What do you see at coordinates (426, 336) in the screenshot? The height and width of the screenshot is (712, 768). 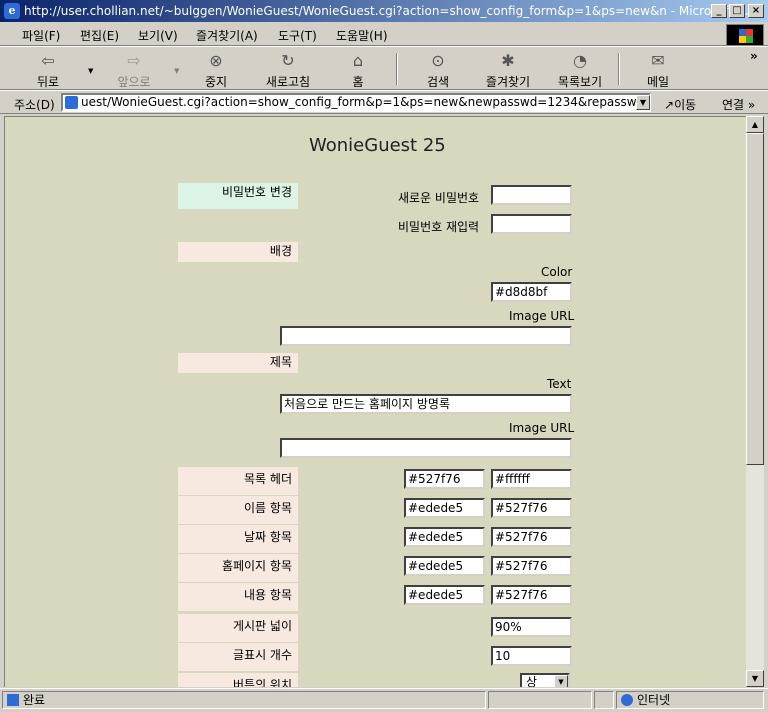 I see `bg-image-input` at bounding box center [426, 336].